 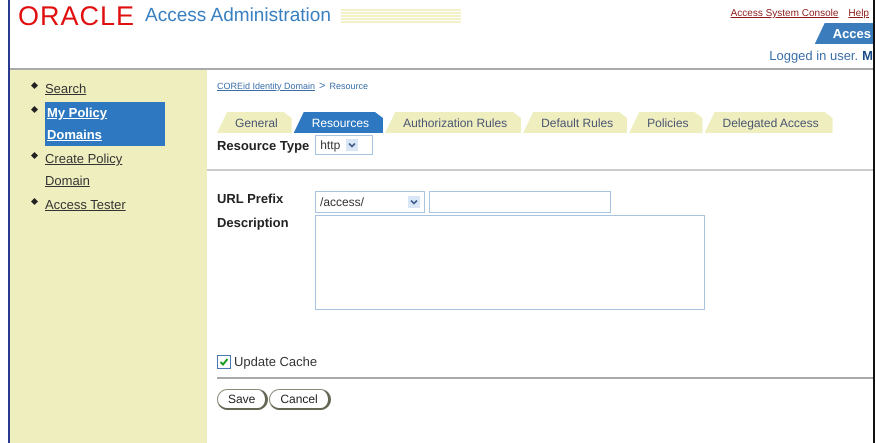 What do you see at coordinates (224, 361) in the screenshot?
I see `checkbox` at bounding box center [224, 361].